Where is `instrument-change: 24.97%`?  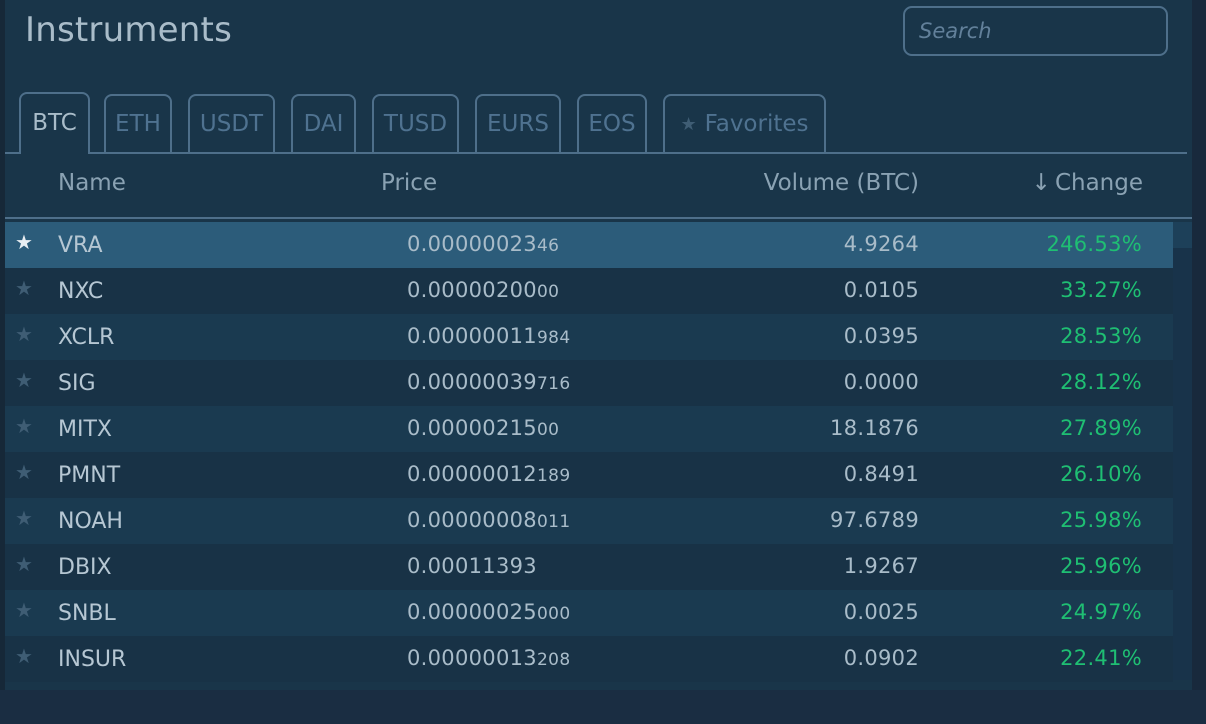 instrument-change: 24.97% is located at coordinates (1101, 612).